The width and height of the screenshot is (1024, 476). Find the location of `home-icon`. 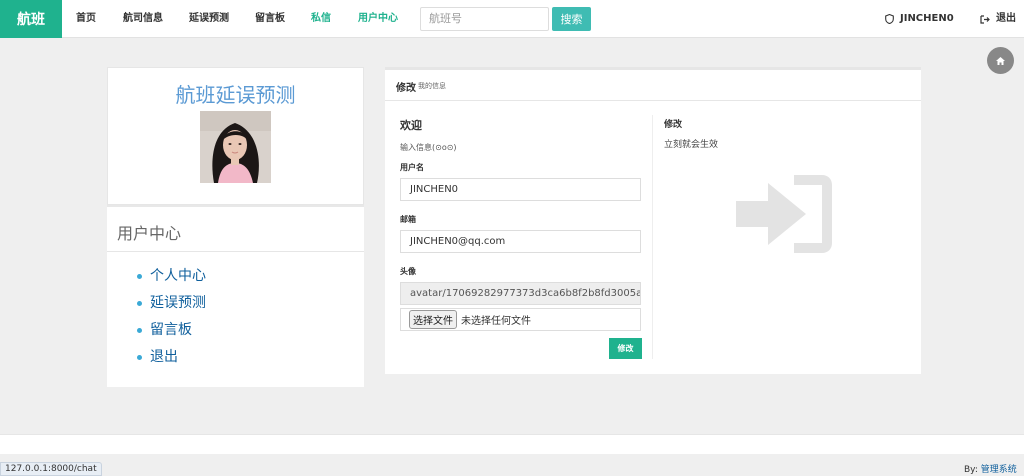

home-icon is located at coordinates (1000, 60).